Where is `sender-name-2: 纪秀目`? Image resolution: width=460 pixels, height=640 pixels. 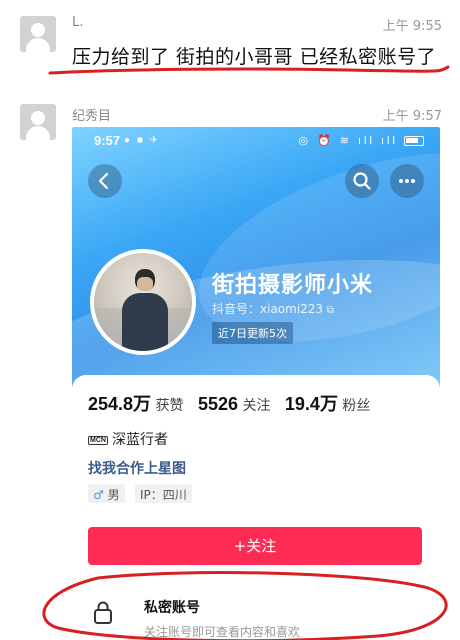 sender-name-2: 纪秀目 is located at coordinates (92, 116).